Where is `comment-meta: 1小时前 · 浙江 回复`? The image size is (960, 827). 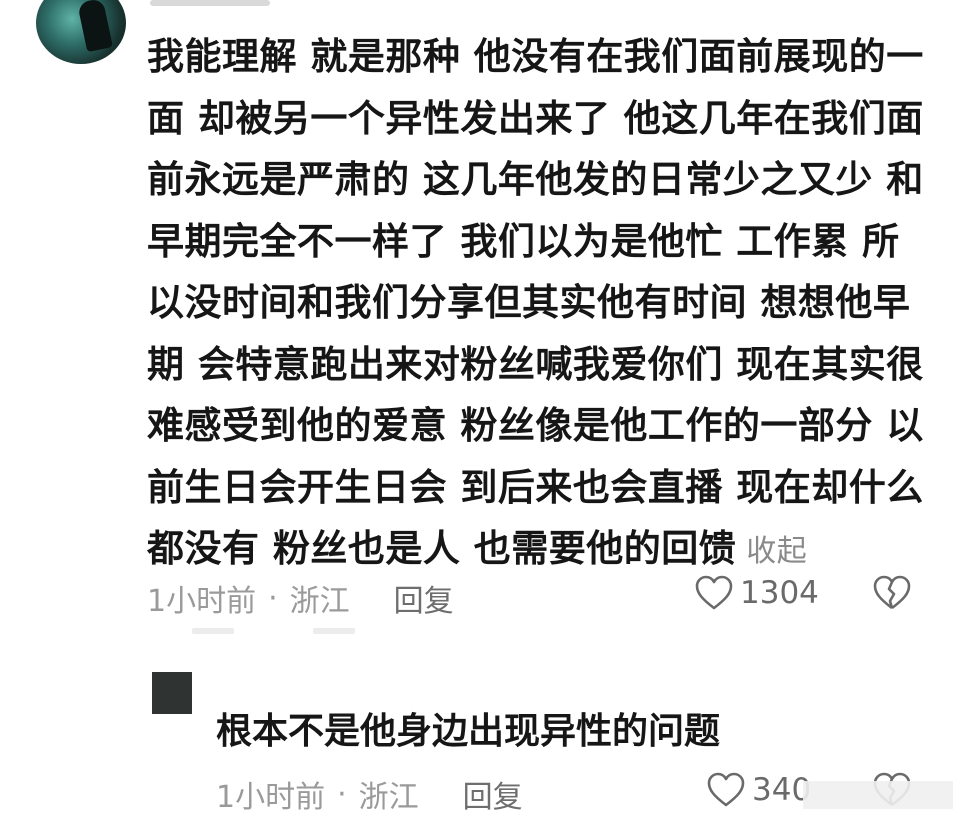 comment-meta: 1小时前 · 浙江 回复 is located at coordinates (300, 598).